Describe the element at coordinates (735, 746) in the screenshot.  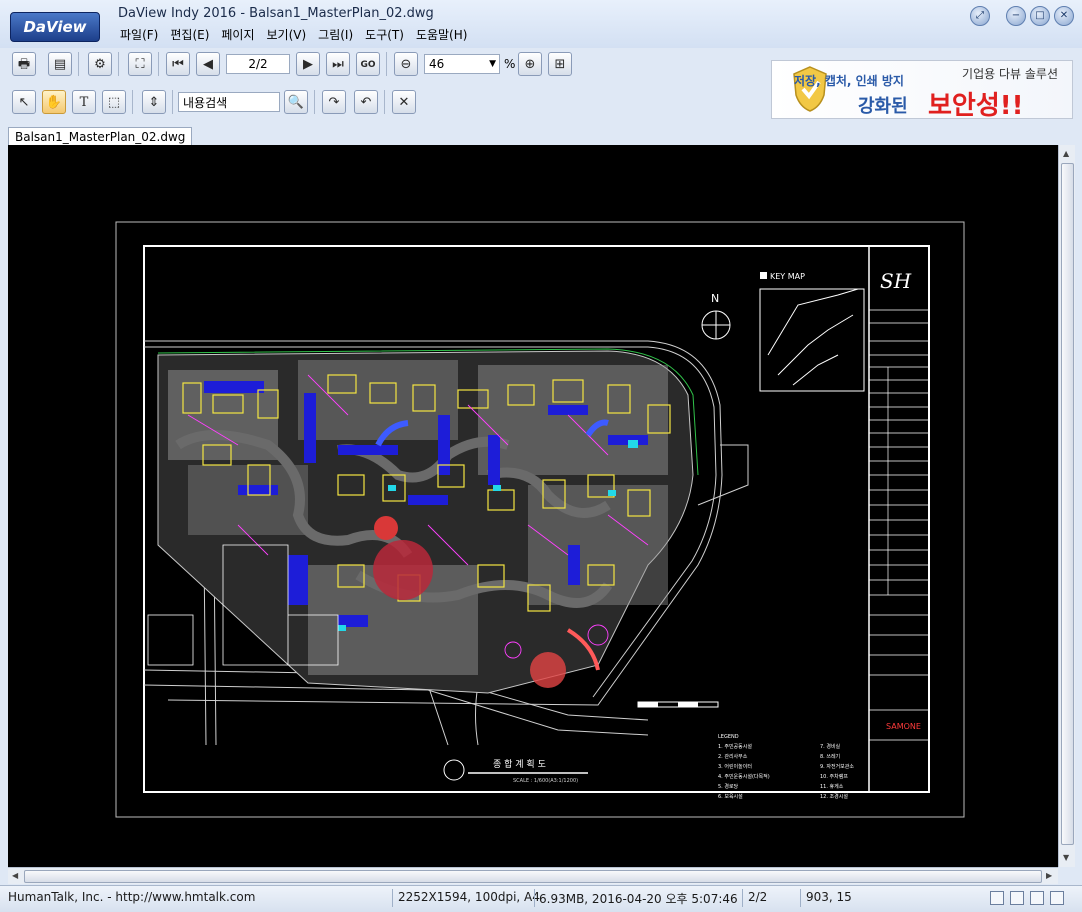
I see `legend-item: 1. 주민공동시설` at that location.